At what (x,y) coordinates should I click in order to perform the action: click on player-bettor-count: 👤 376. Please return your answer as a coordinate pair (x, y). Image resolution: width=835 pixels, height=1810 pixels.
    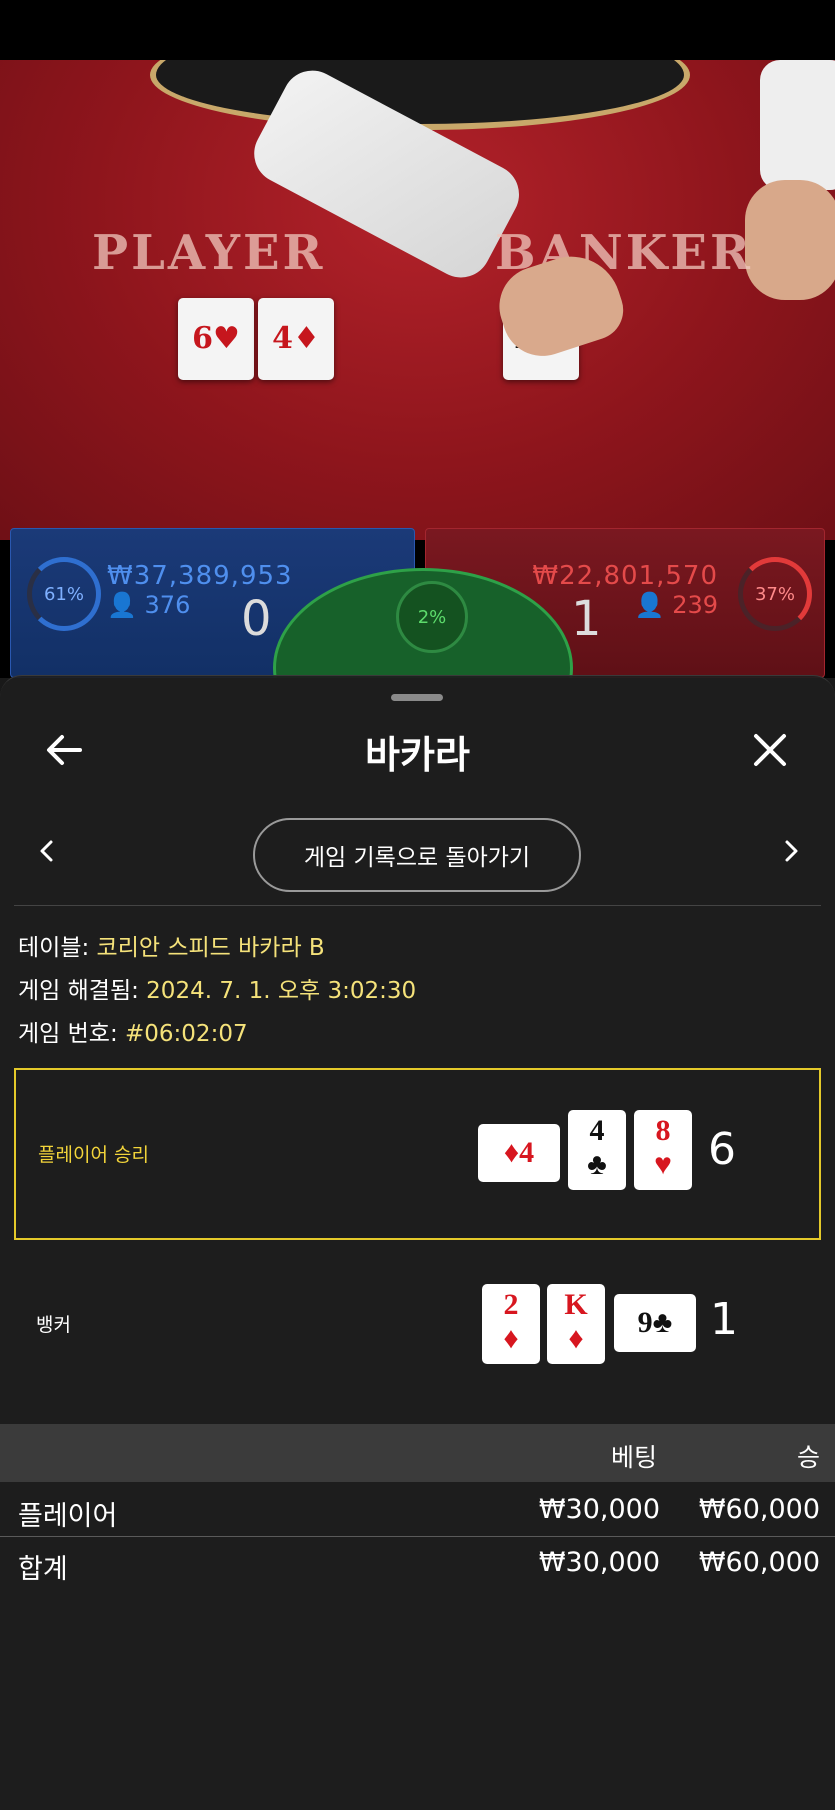
    Looking at the image, I should click on (148, 605).